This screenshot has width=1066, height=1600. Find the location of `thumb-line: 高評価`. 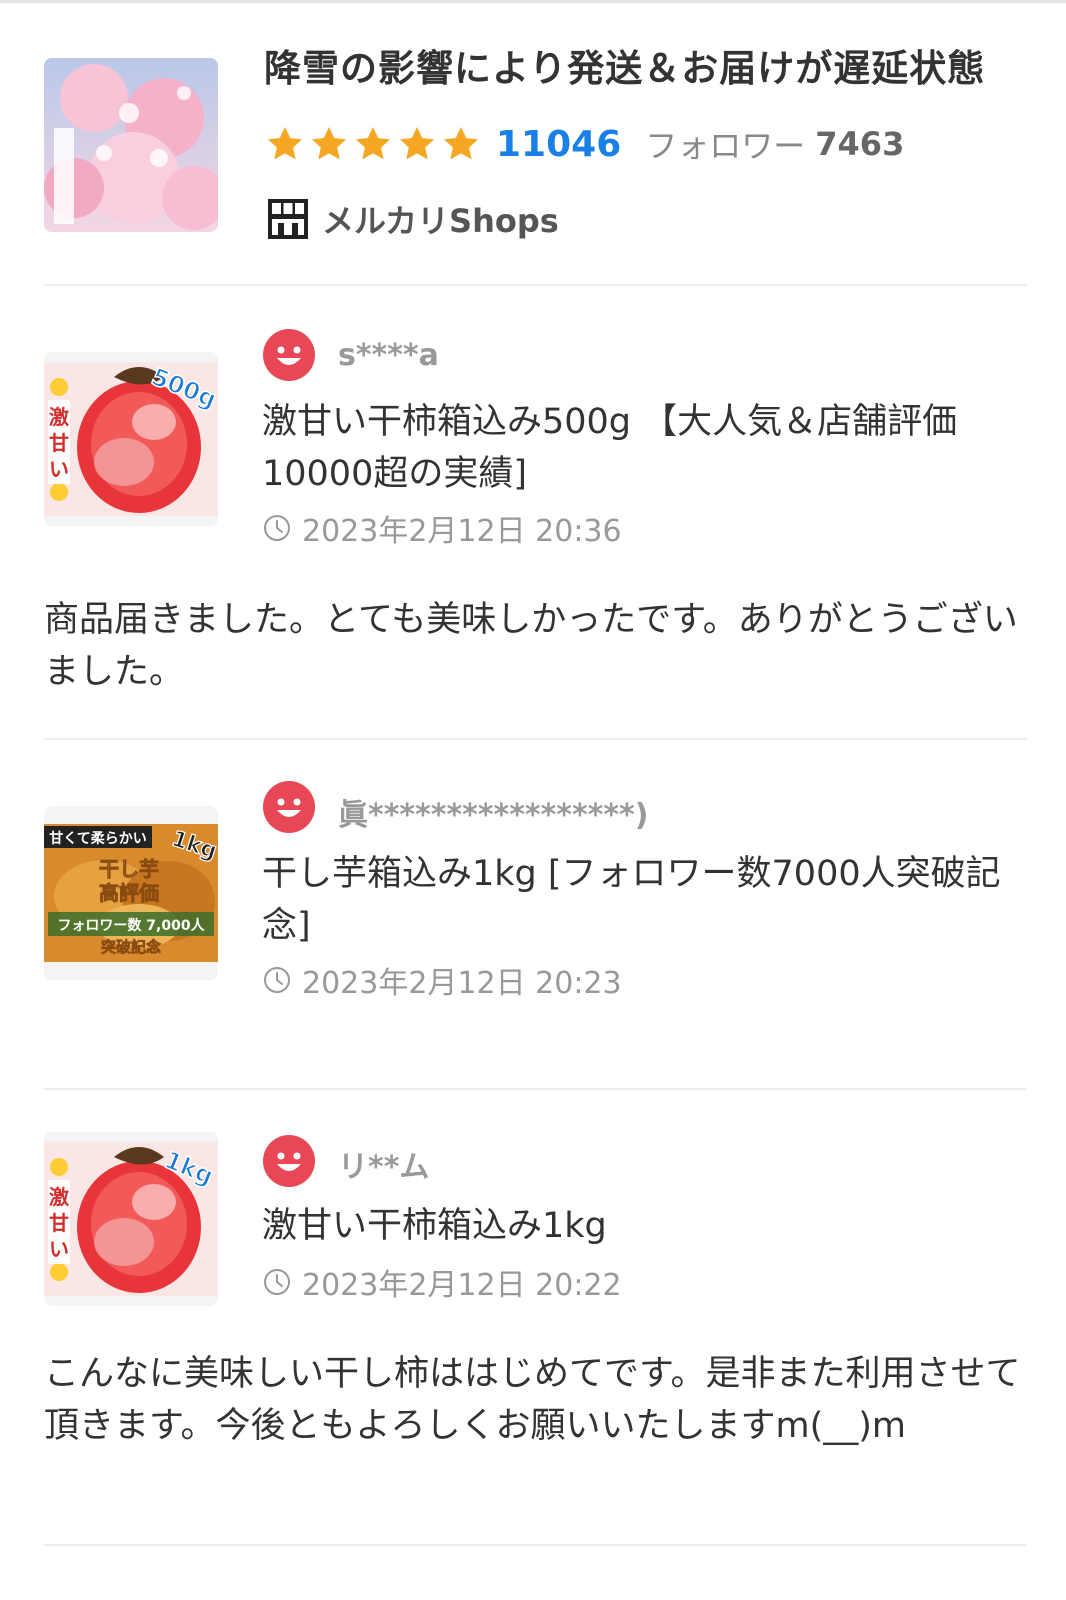

thumb-line: 高評価 is located at coordinates (129, 893).